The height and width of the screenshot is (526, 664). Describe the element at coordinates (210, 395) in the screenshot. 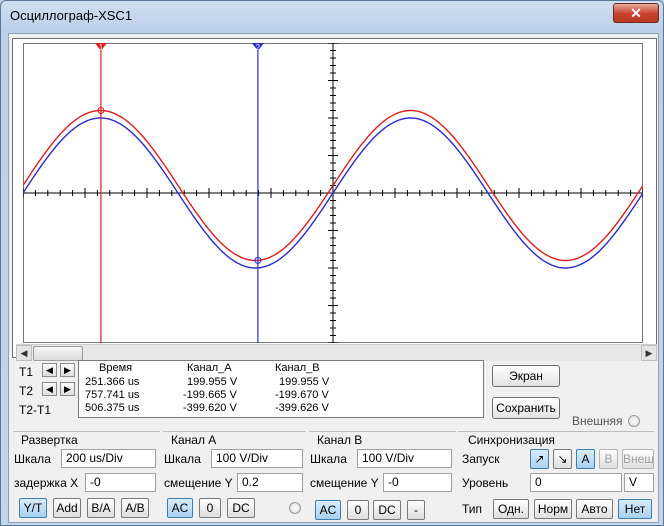

I see `t2-ch-a: -199.665 V` at that location.